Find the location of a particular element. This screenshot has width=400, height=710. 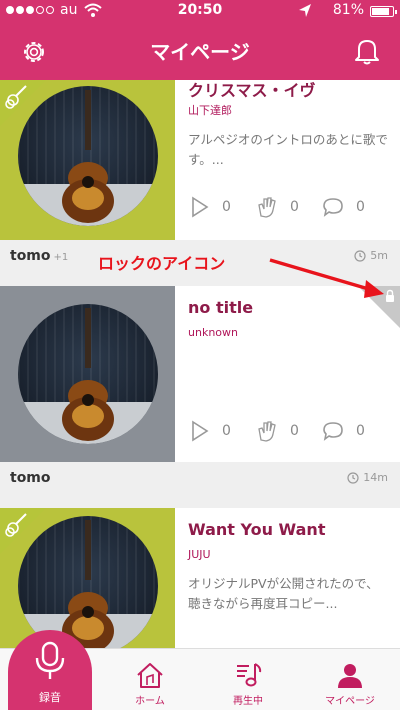

time-ago: 14m is located at coordinates (367, 477).